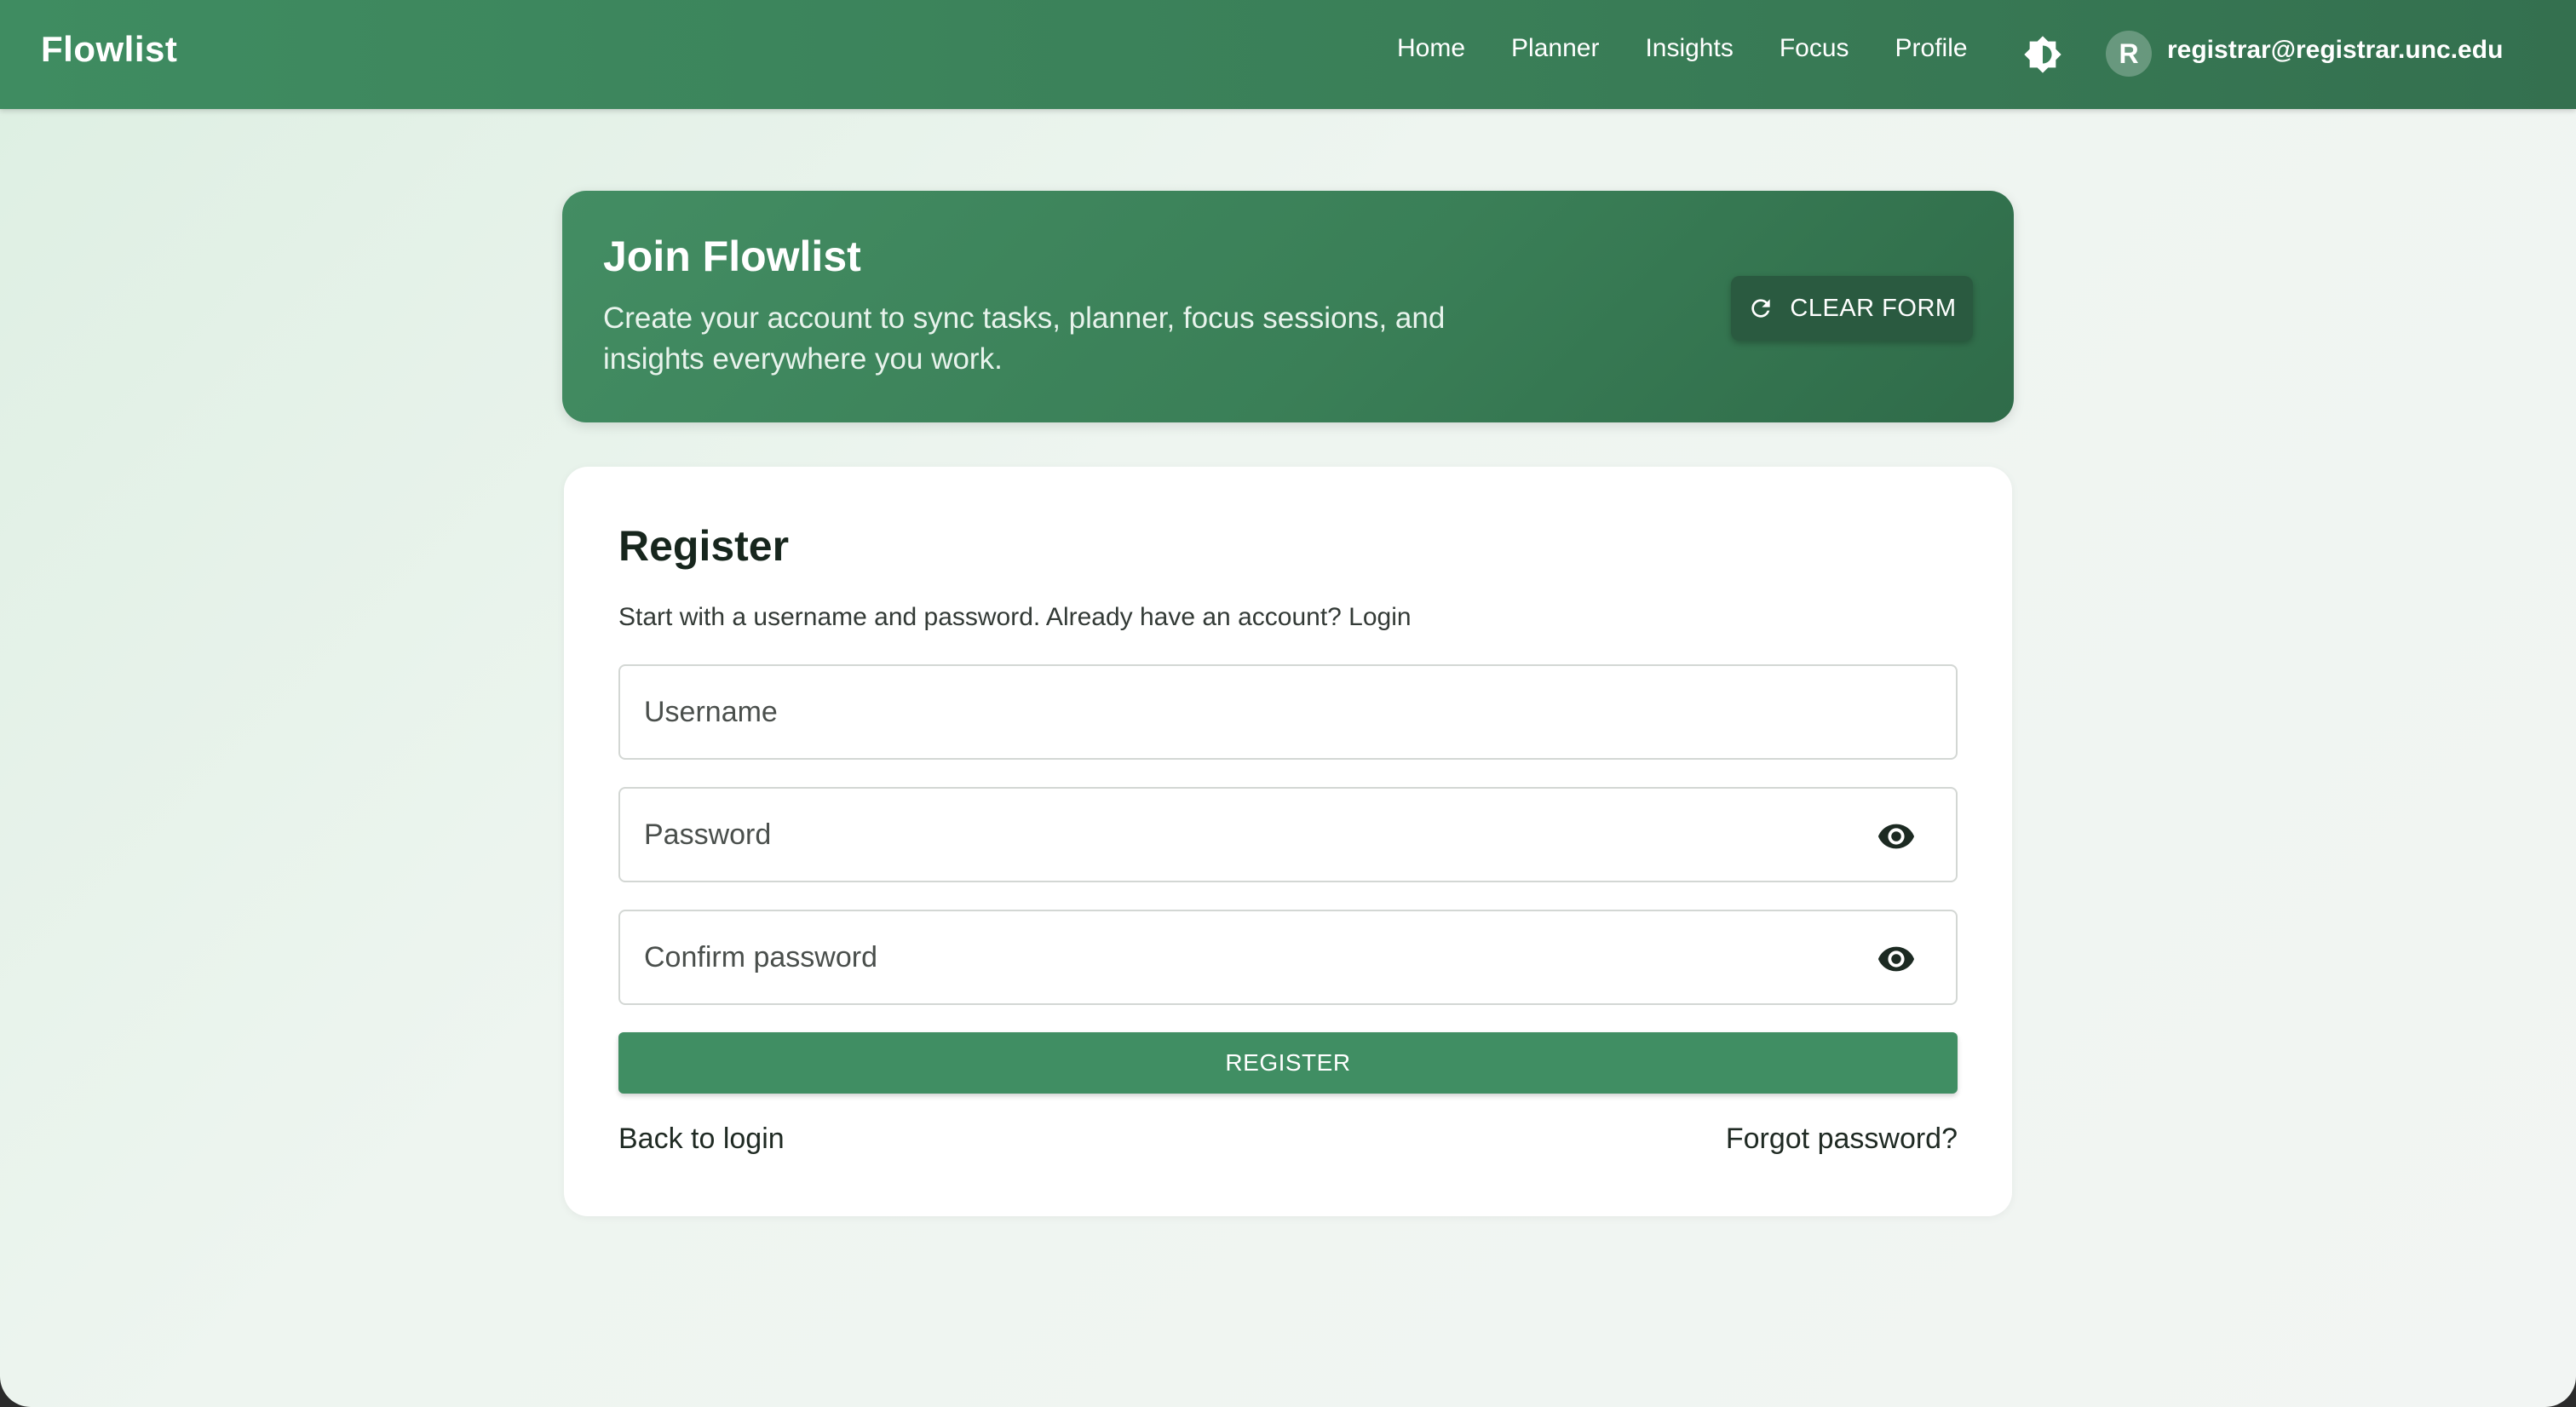 This screenshot has height=1407, width=2576. What do you see at coordinates (2043, 54) in the screenshot?
I see `brightness-icon` at bounding box center [2043, 54].